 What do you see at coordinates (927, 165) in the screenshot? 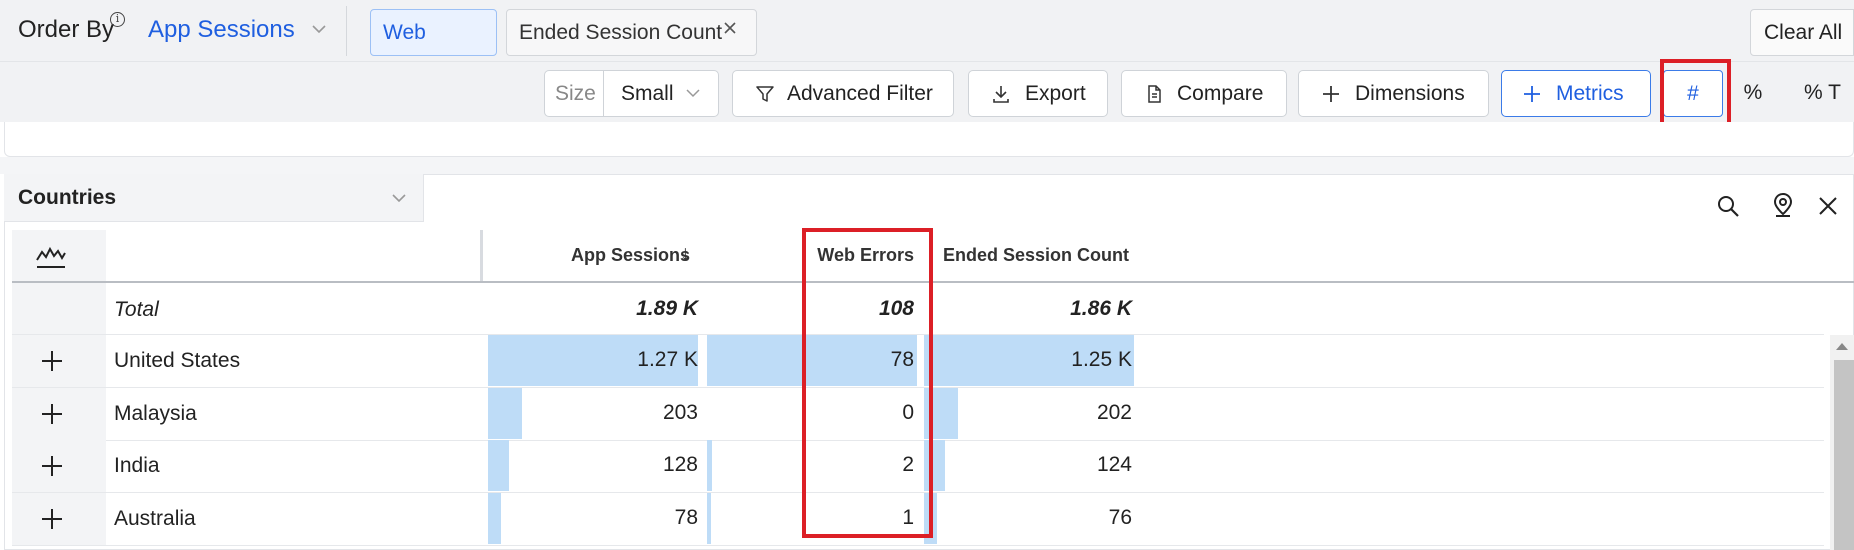
I see `panel-gap` at bounding box center [927, 165].